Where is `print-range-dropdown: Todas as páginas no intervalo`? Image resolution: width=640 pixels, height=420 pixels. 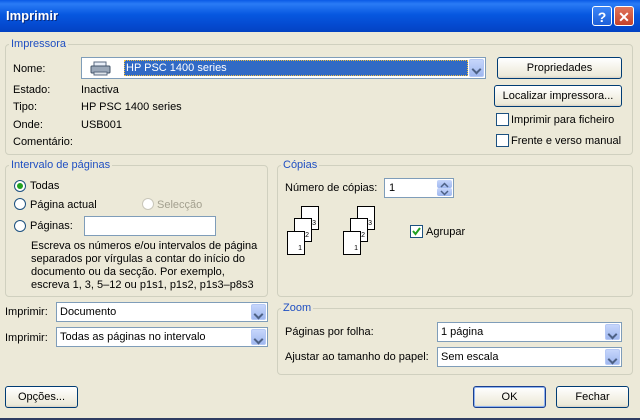 print-range-dropdown: Todas as páginas no intervalo is located at coordinates (162, 337).